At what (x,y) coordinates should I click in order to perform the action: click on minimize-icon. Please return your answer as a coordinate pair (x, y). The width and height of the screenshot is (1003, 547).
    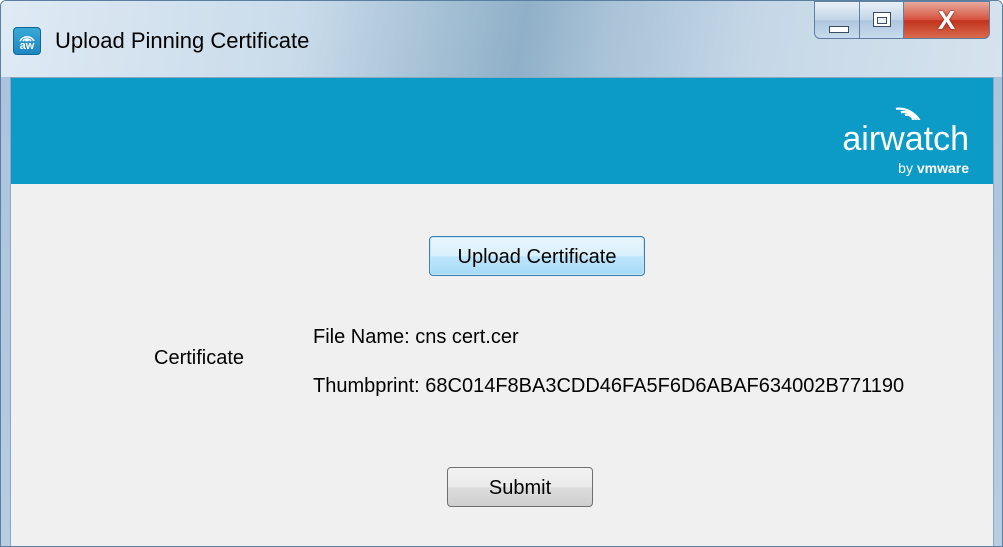
    Looking at the image, I should click on (839, 29).